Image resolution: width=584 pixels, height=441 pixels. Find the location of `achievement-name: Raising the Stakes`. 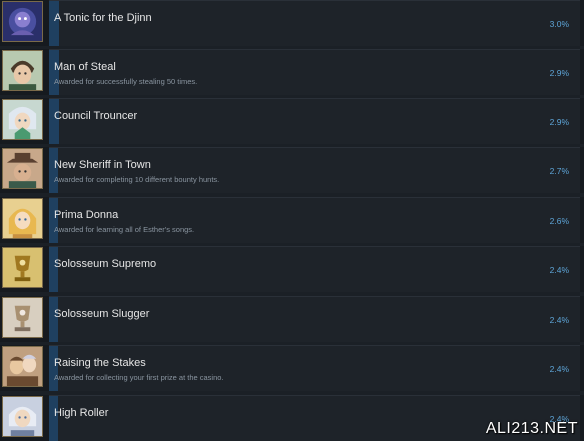

achievement-name: Raising the Stakes is located at coordinates (100, 363).